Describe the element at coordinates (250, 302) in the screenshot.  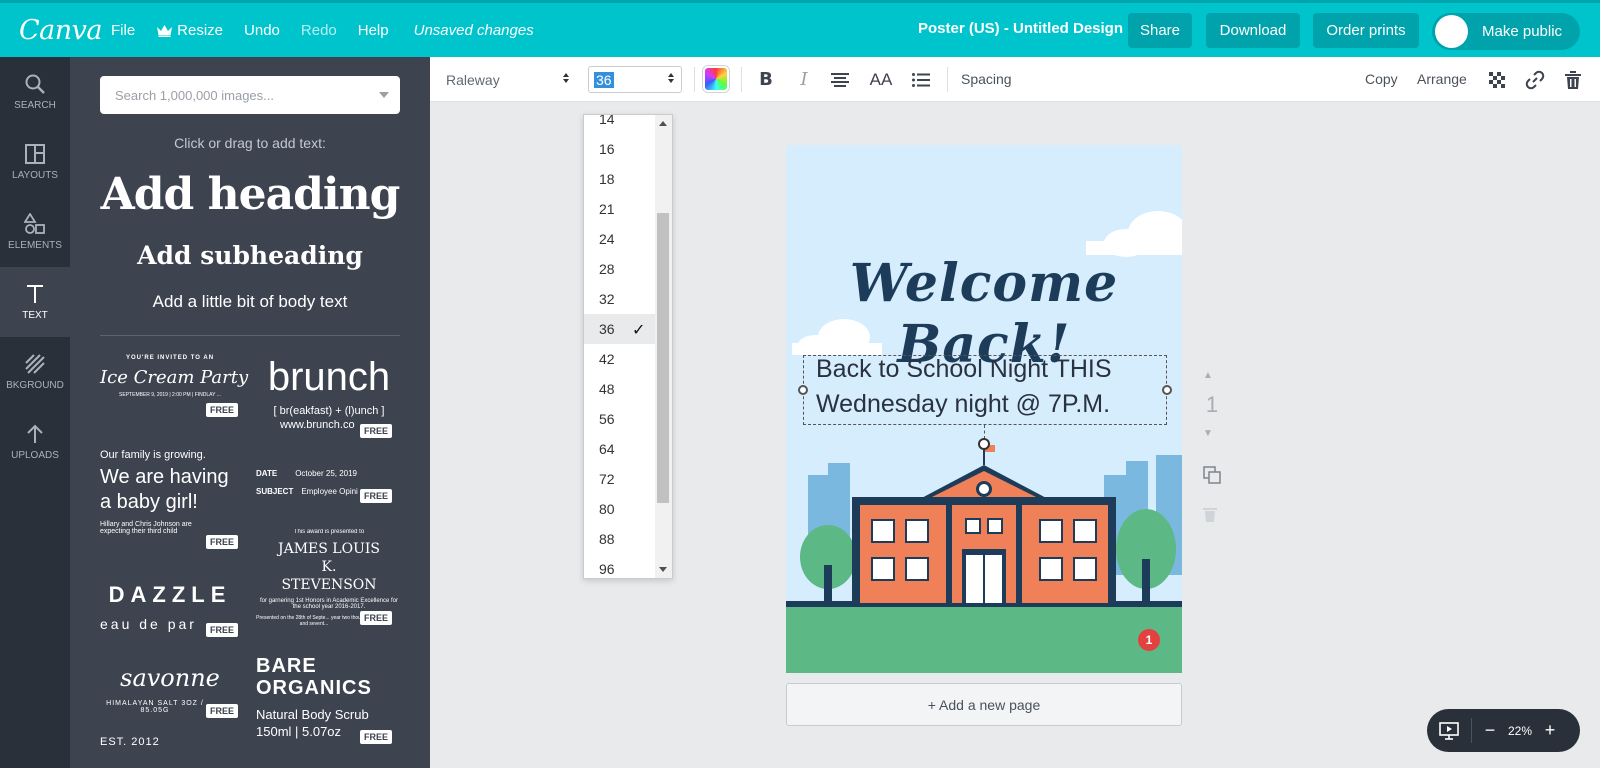
I see `add-body-text-button: Add a little bit of body text` at that location.